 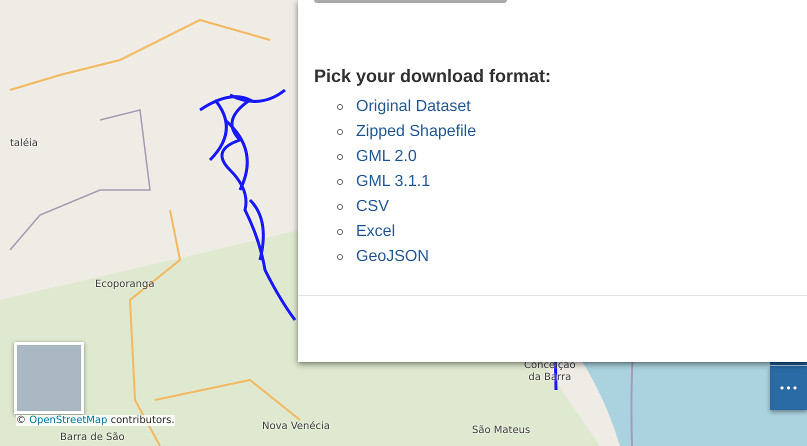 What do you see at coordinates (433, 76) in the screenshot?
I see `dialog-heading: Pick your download format:` at bounding box center [433, 76].